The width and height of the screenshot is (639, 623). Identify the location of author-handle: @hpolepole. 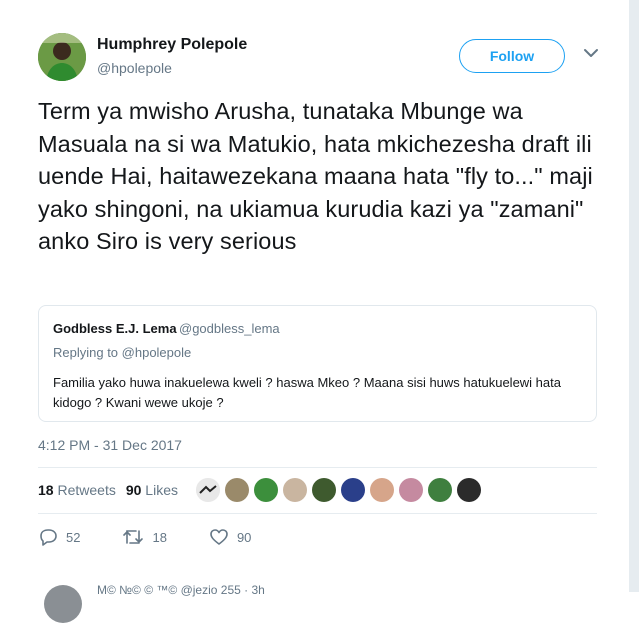
(134, 68).